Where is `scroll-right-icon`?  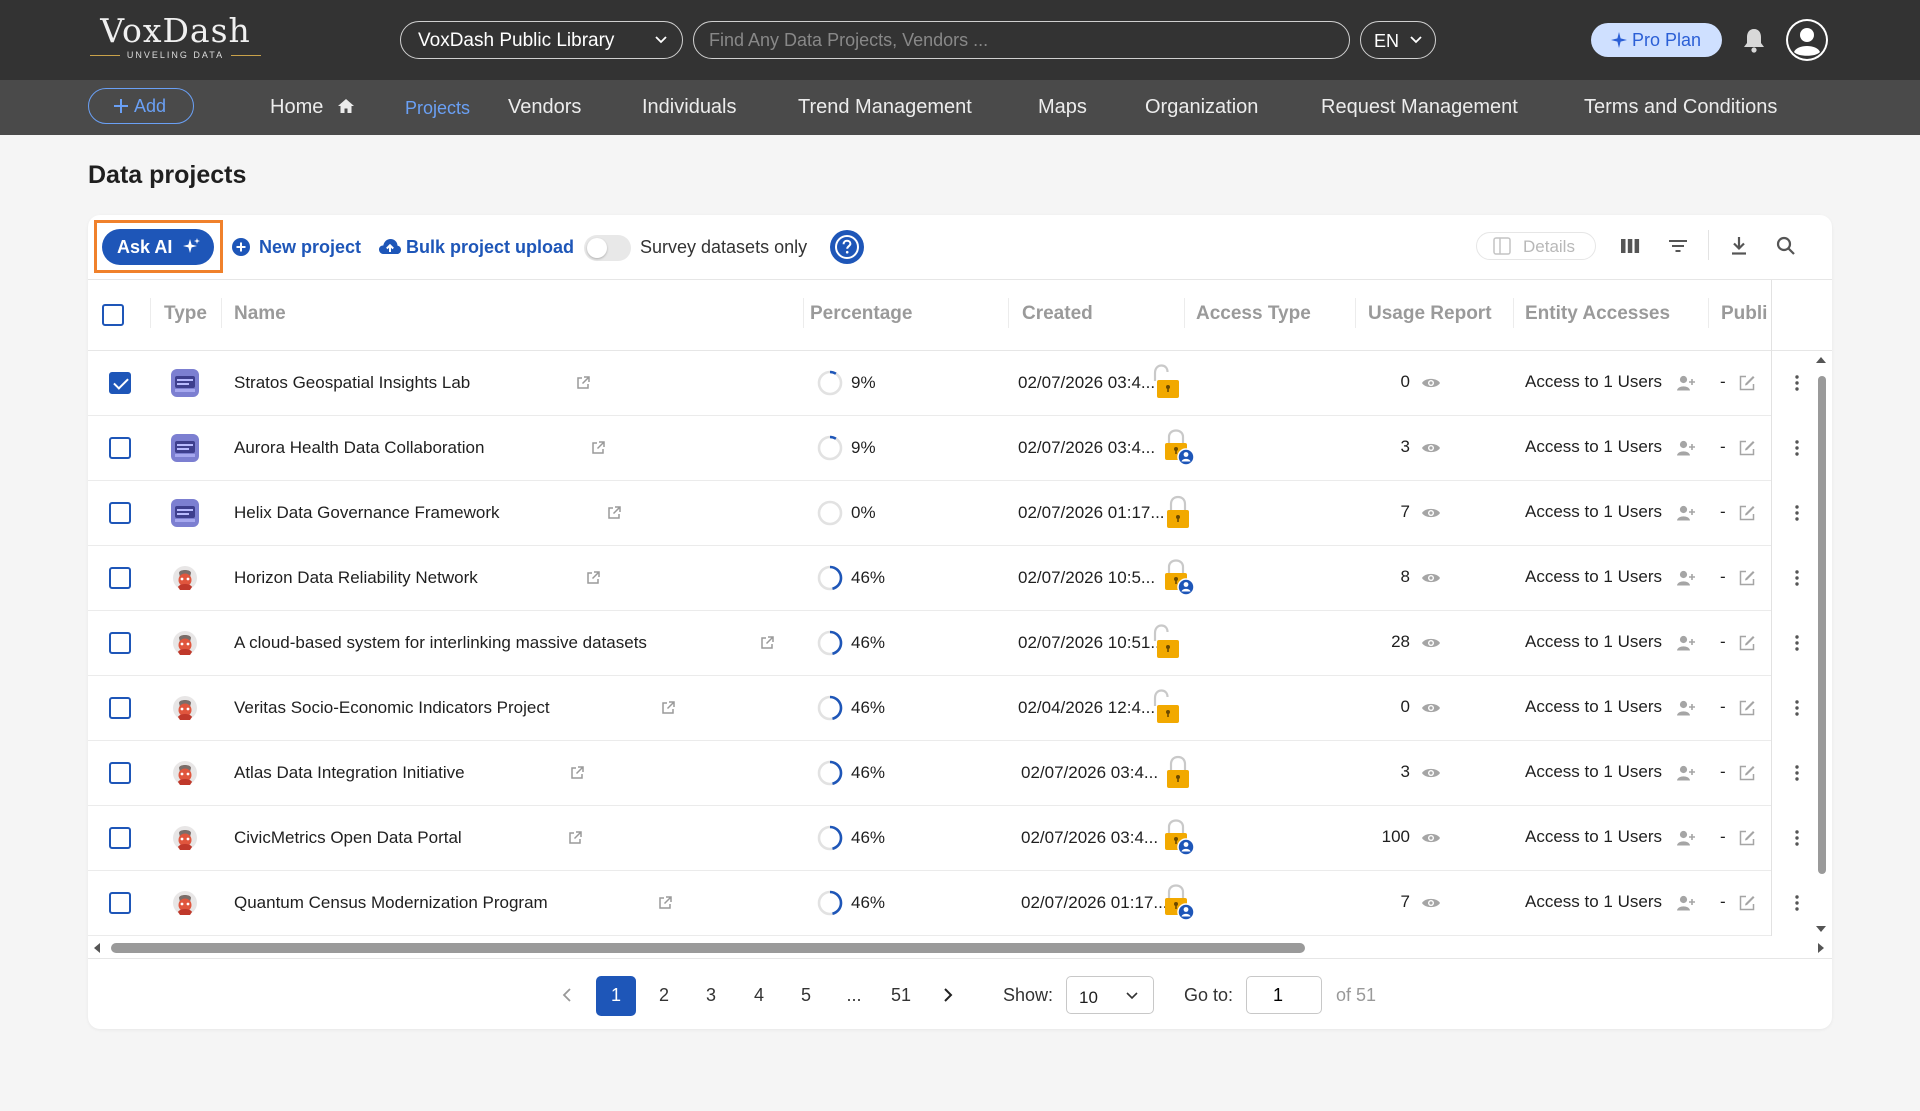
scroll-right-icon is located at coordinates (1821, 948).